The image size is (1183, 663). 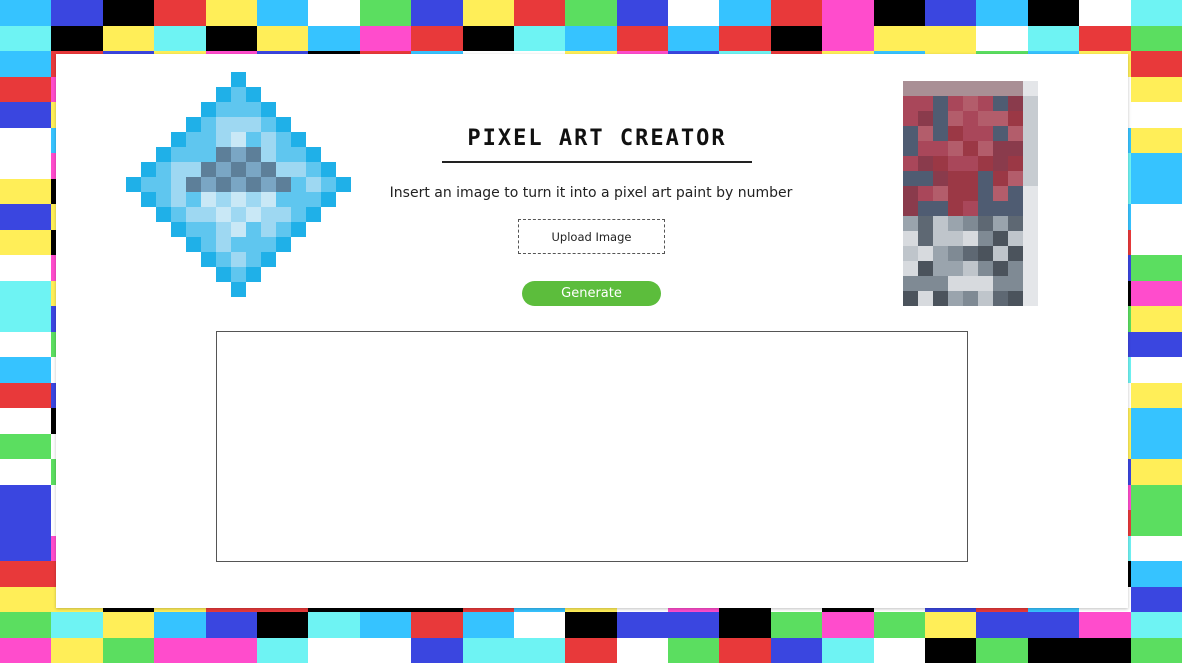 What do you see at coordinates (970, 193) in the screenshot?
I see `pixel-portrait-icon` at bounding box center [970, 193].